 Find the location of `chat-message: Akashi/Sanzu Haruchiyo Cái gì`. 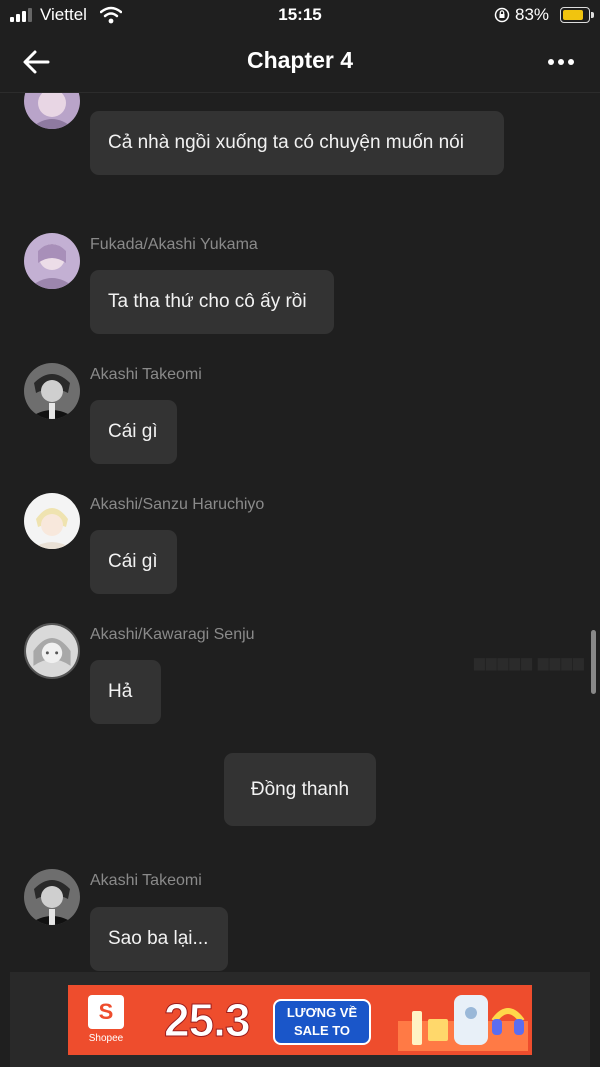

chat-message: Akashi/Sanzu Haruchiyo Cái gì is located at coordinates (300, 543).